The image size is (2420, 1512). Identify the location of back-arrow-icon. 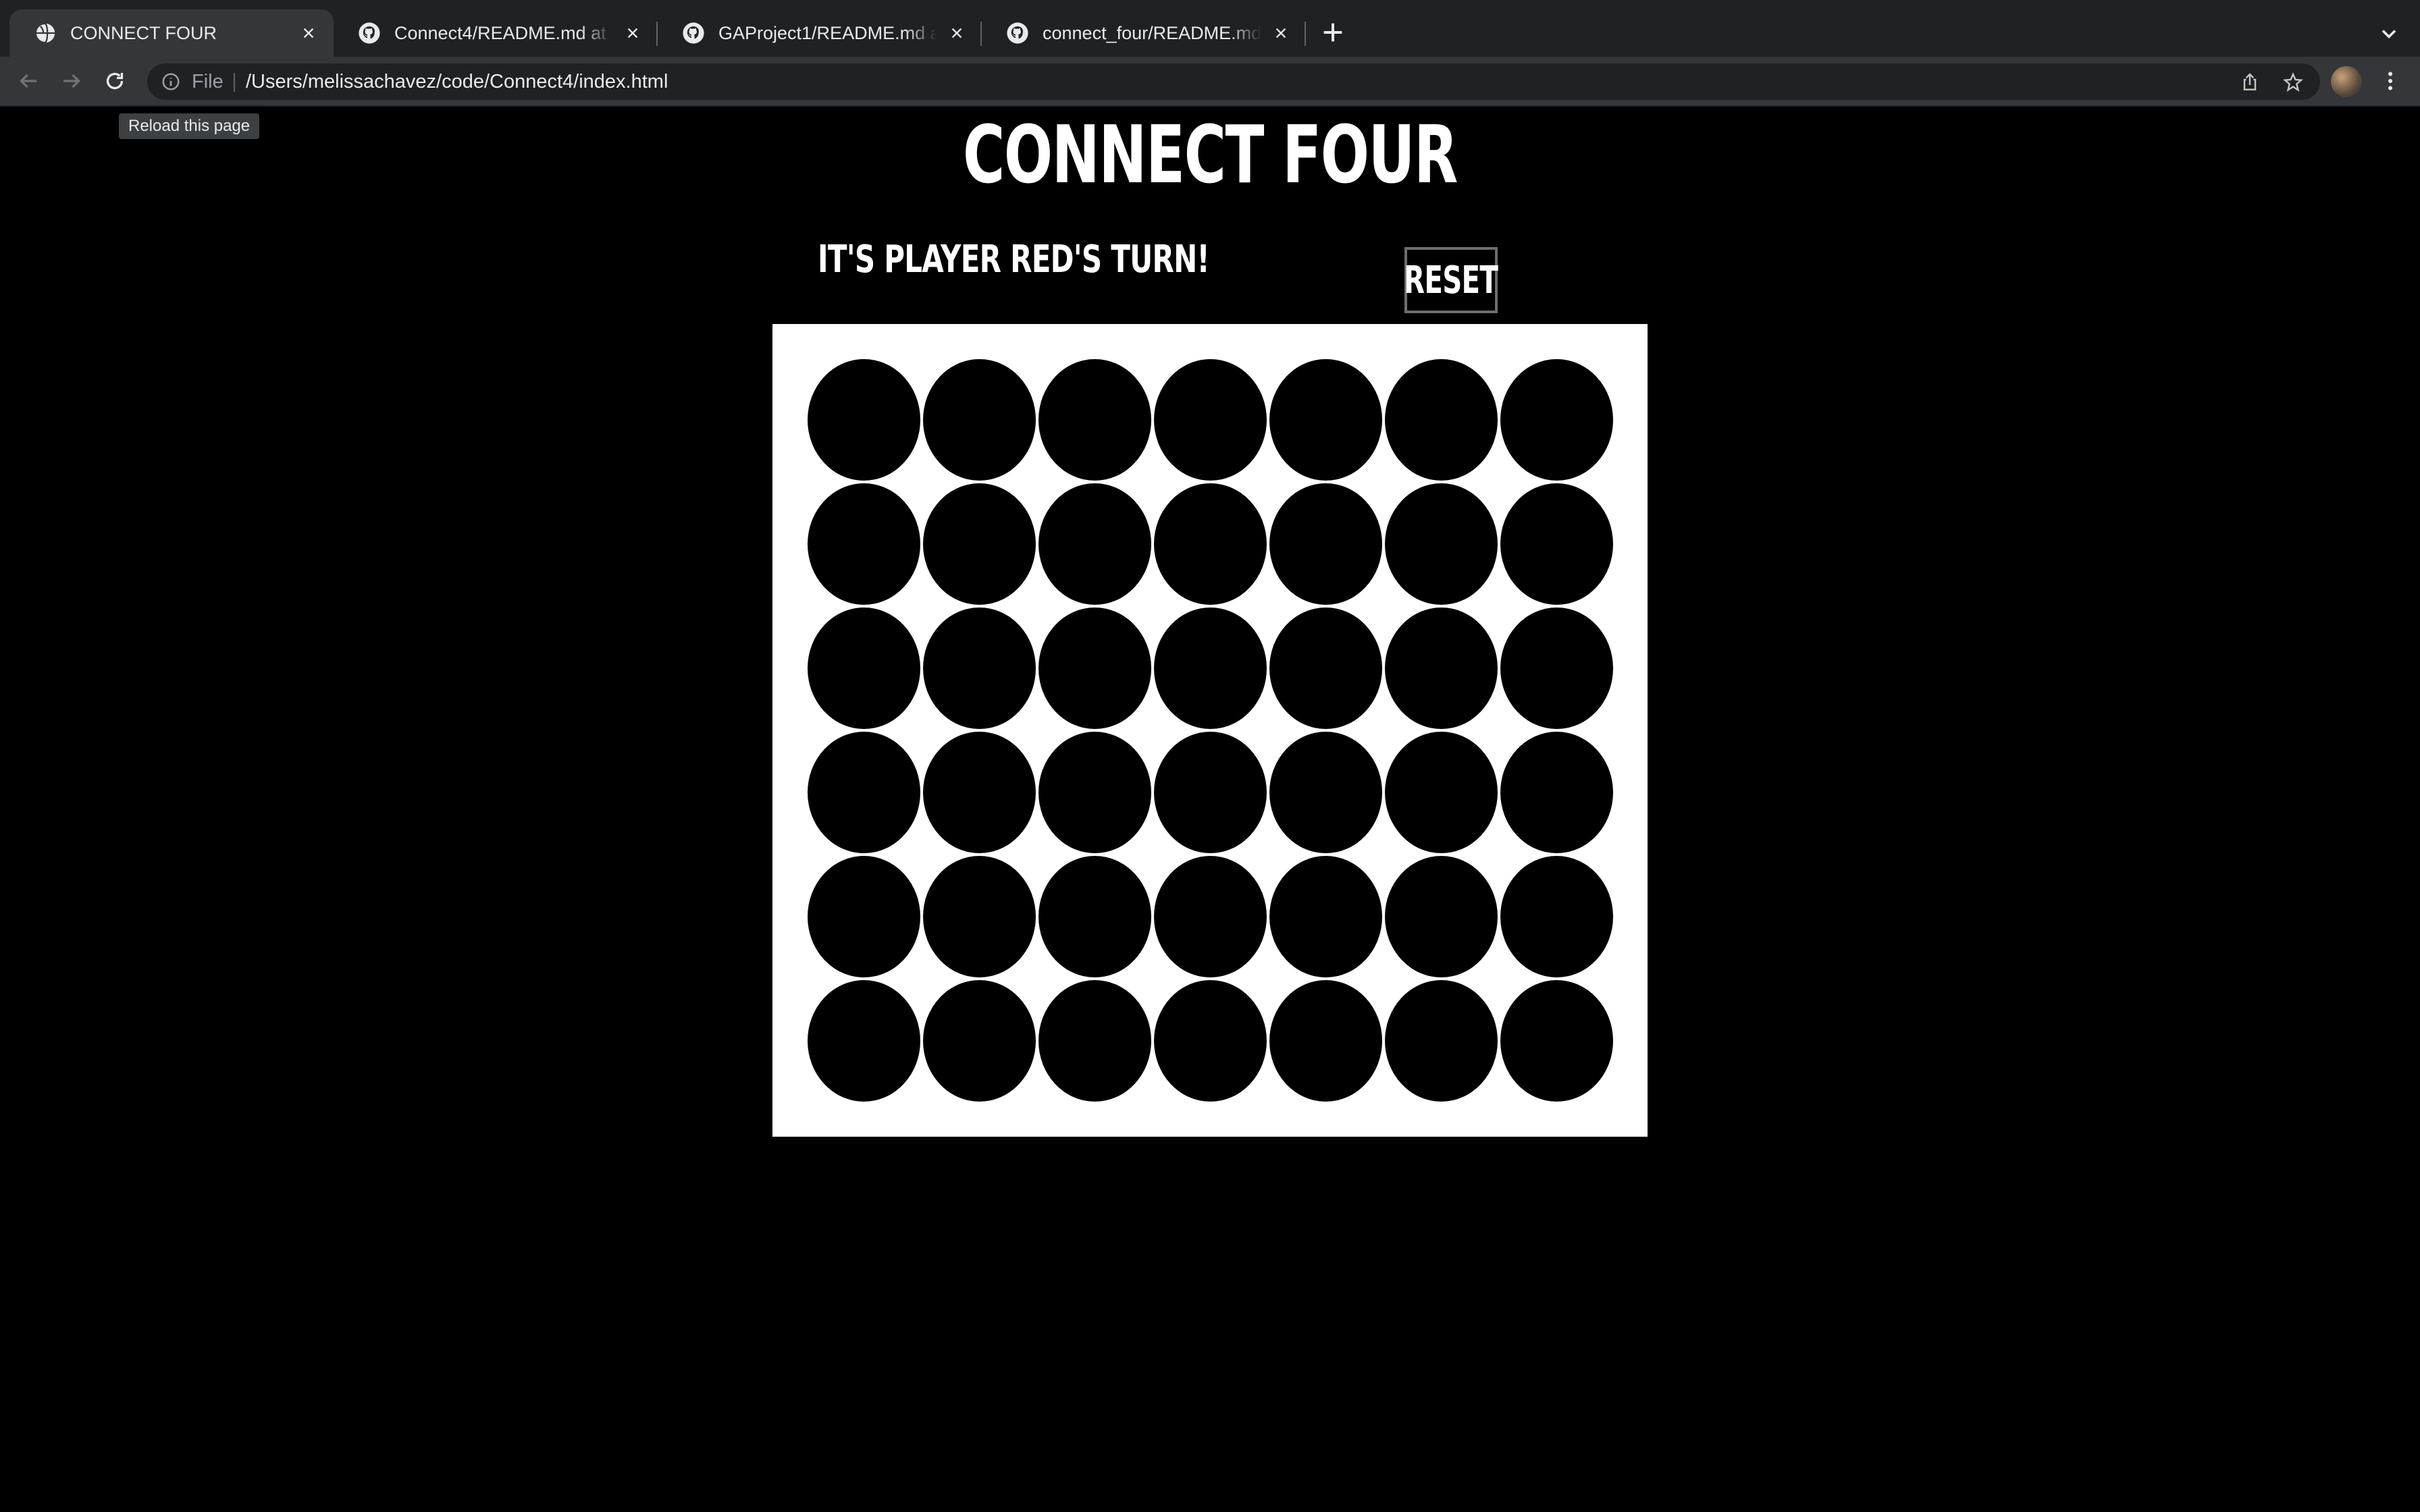
(28, 81).